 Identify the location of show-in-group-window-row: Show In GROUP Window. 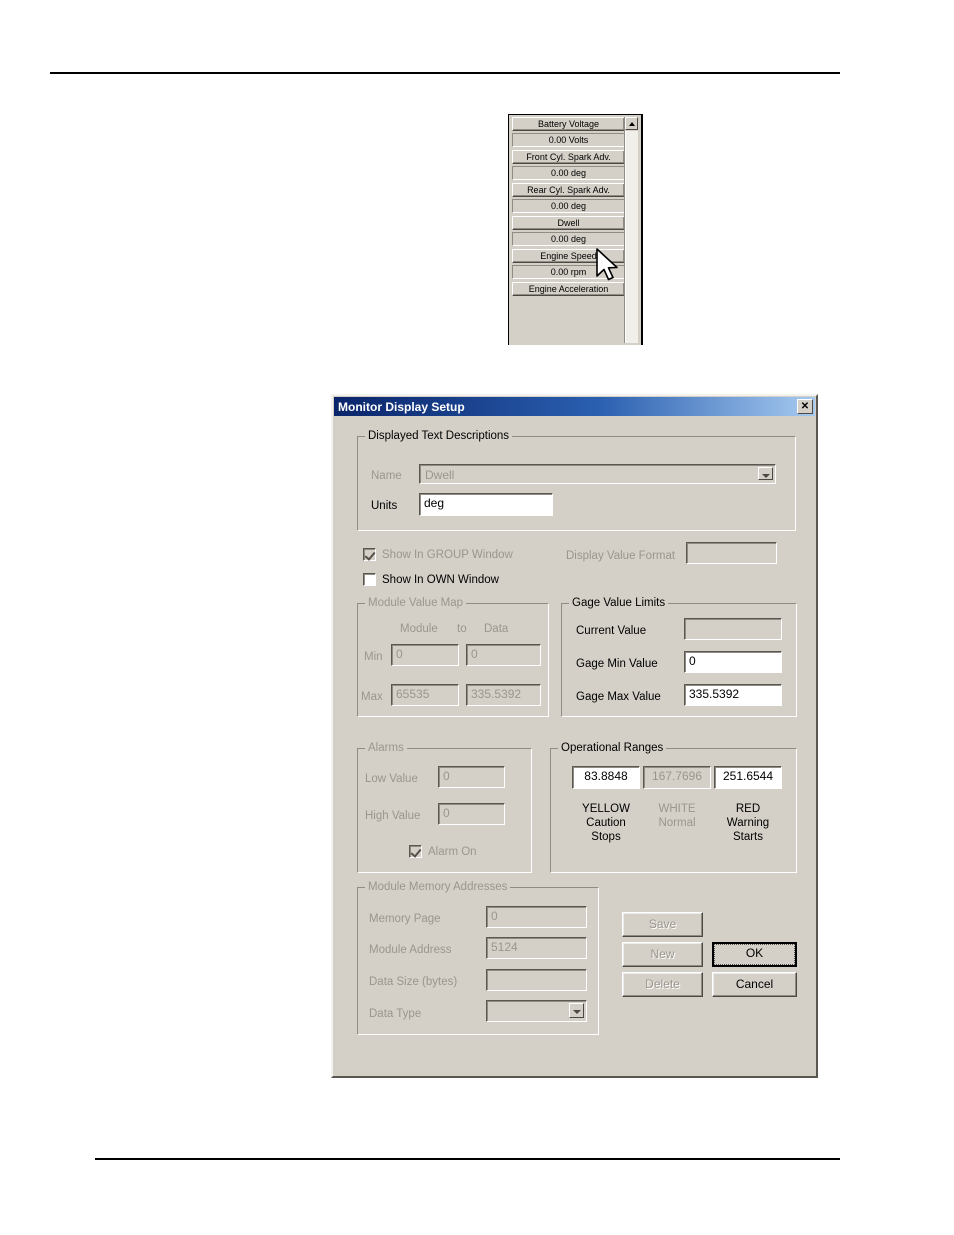
(438, 554).